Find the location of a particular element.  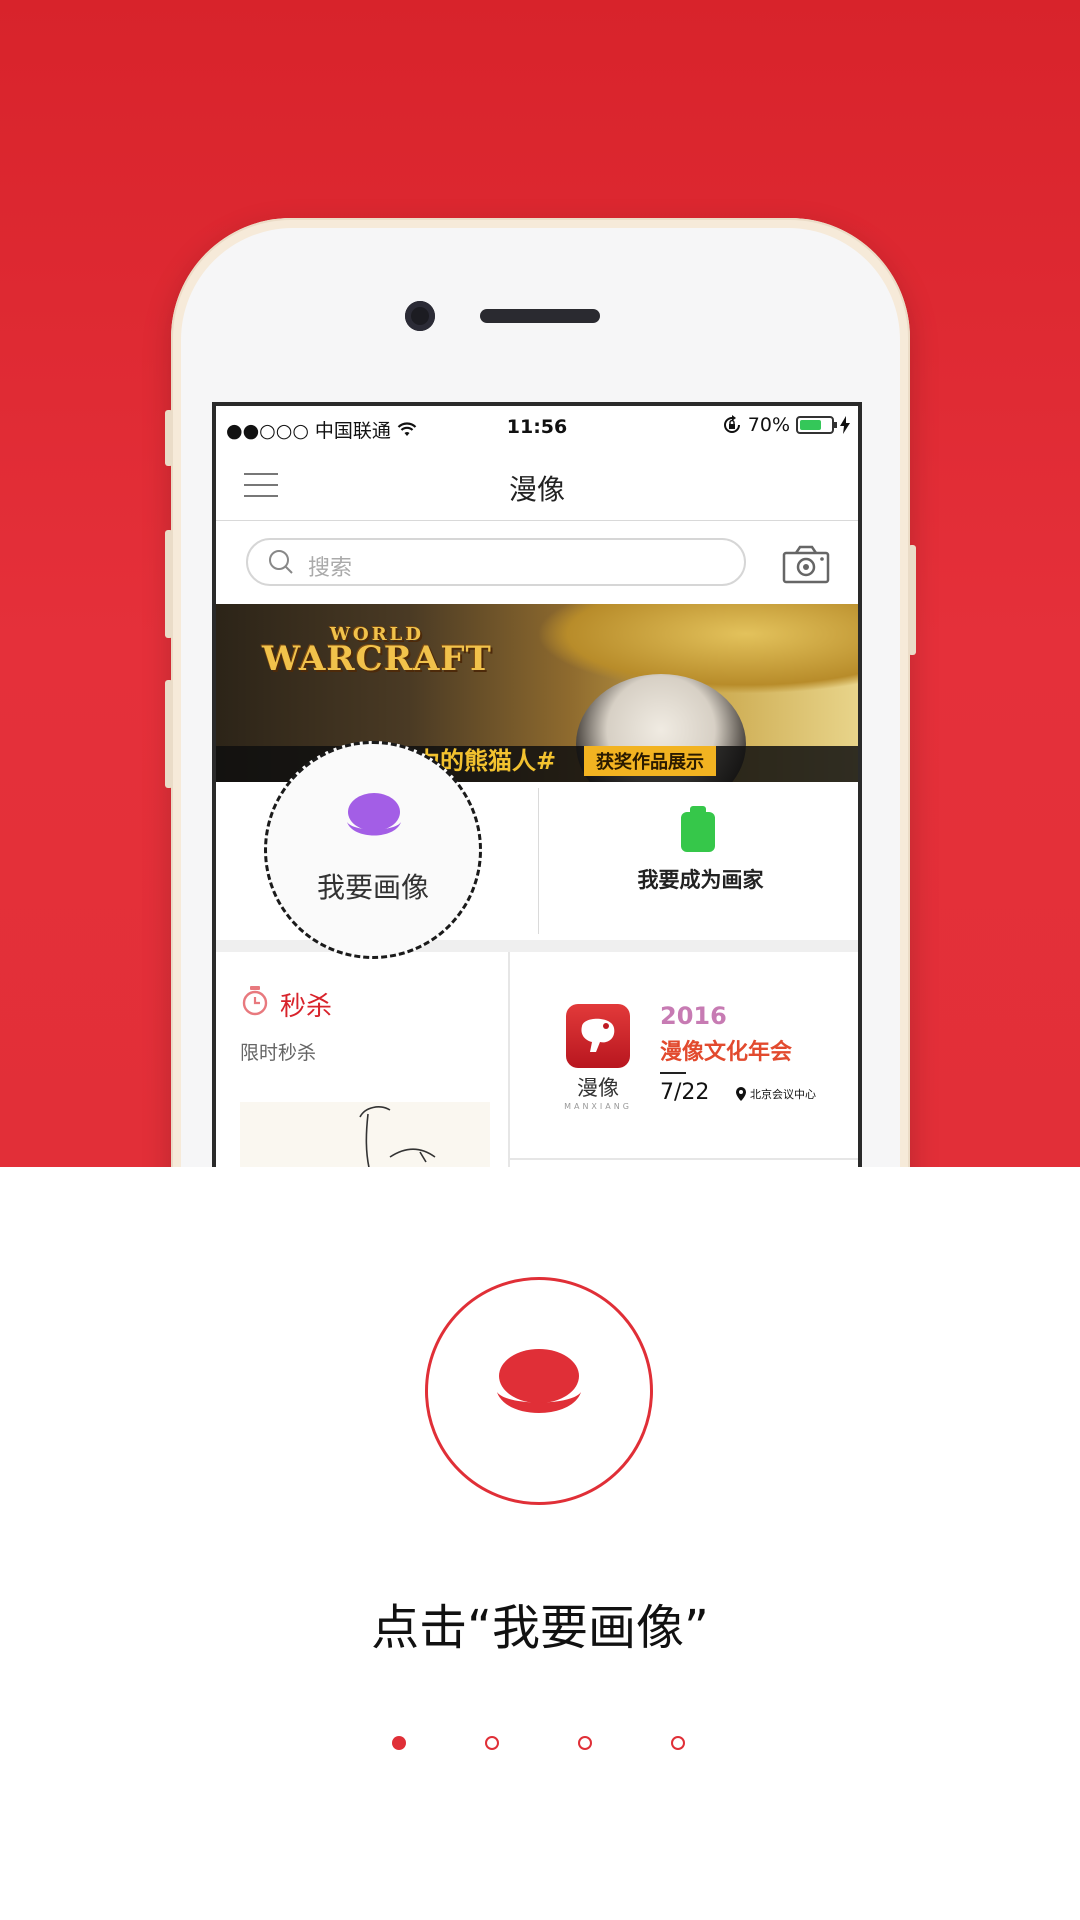

phone-volume-up is located at coordinates (169, 584).